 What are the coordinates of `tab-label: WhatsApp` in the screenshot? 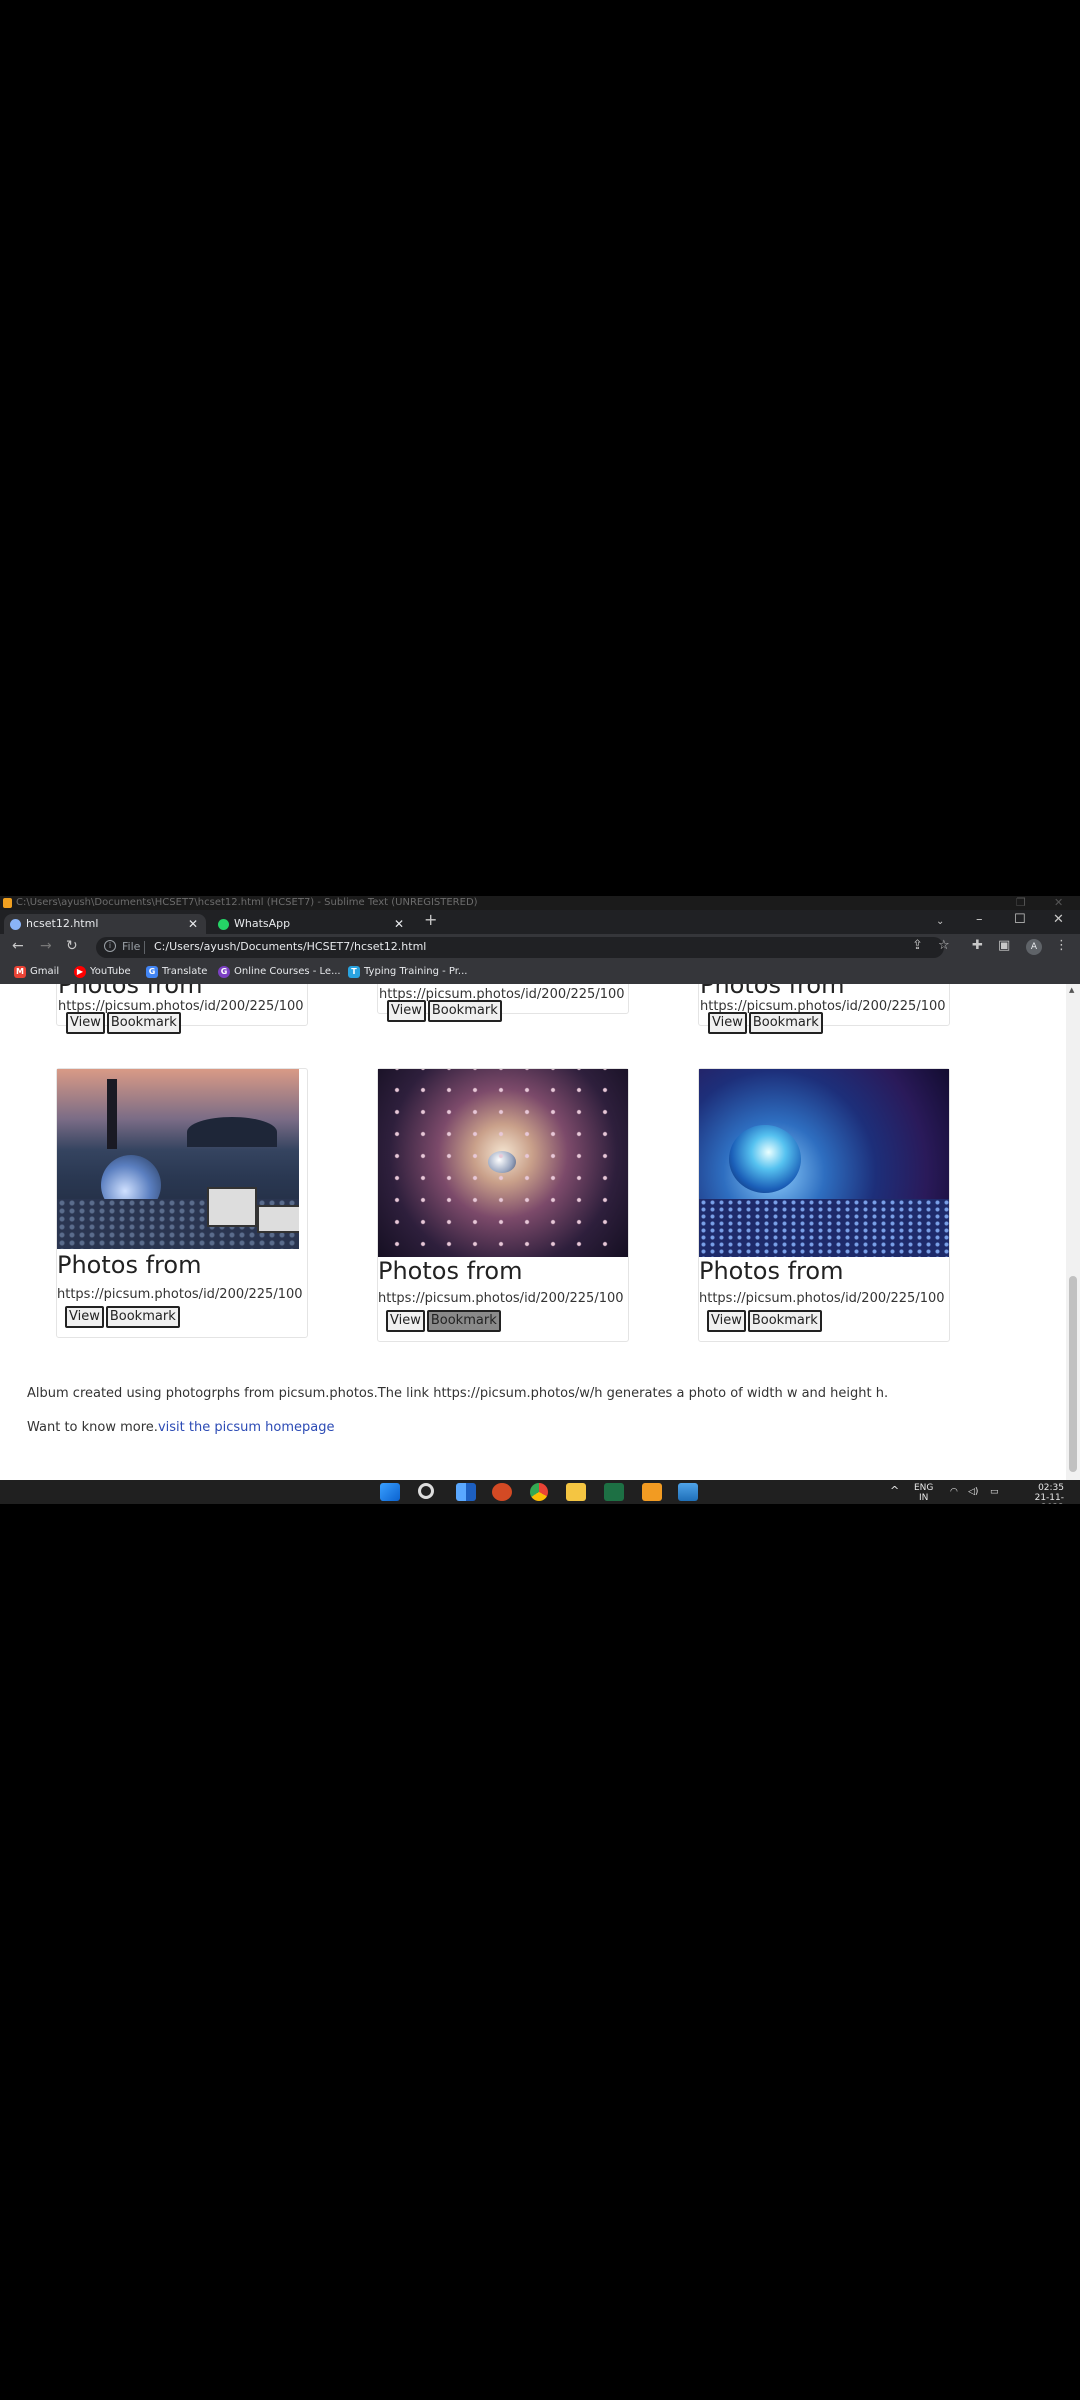 It's located at (262, 923).